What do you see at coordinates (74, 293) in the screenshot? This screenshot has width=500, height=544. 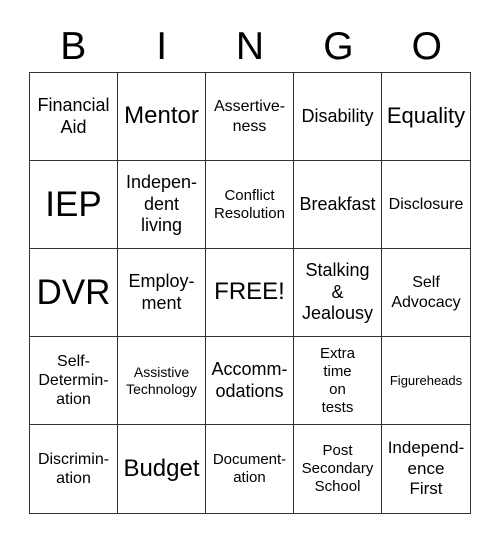 I see `bingo-cell: DVR` at bounding box center [74, 293].